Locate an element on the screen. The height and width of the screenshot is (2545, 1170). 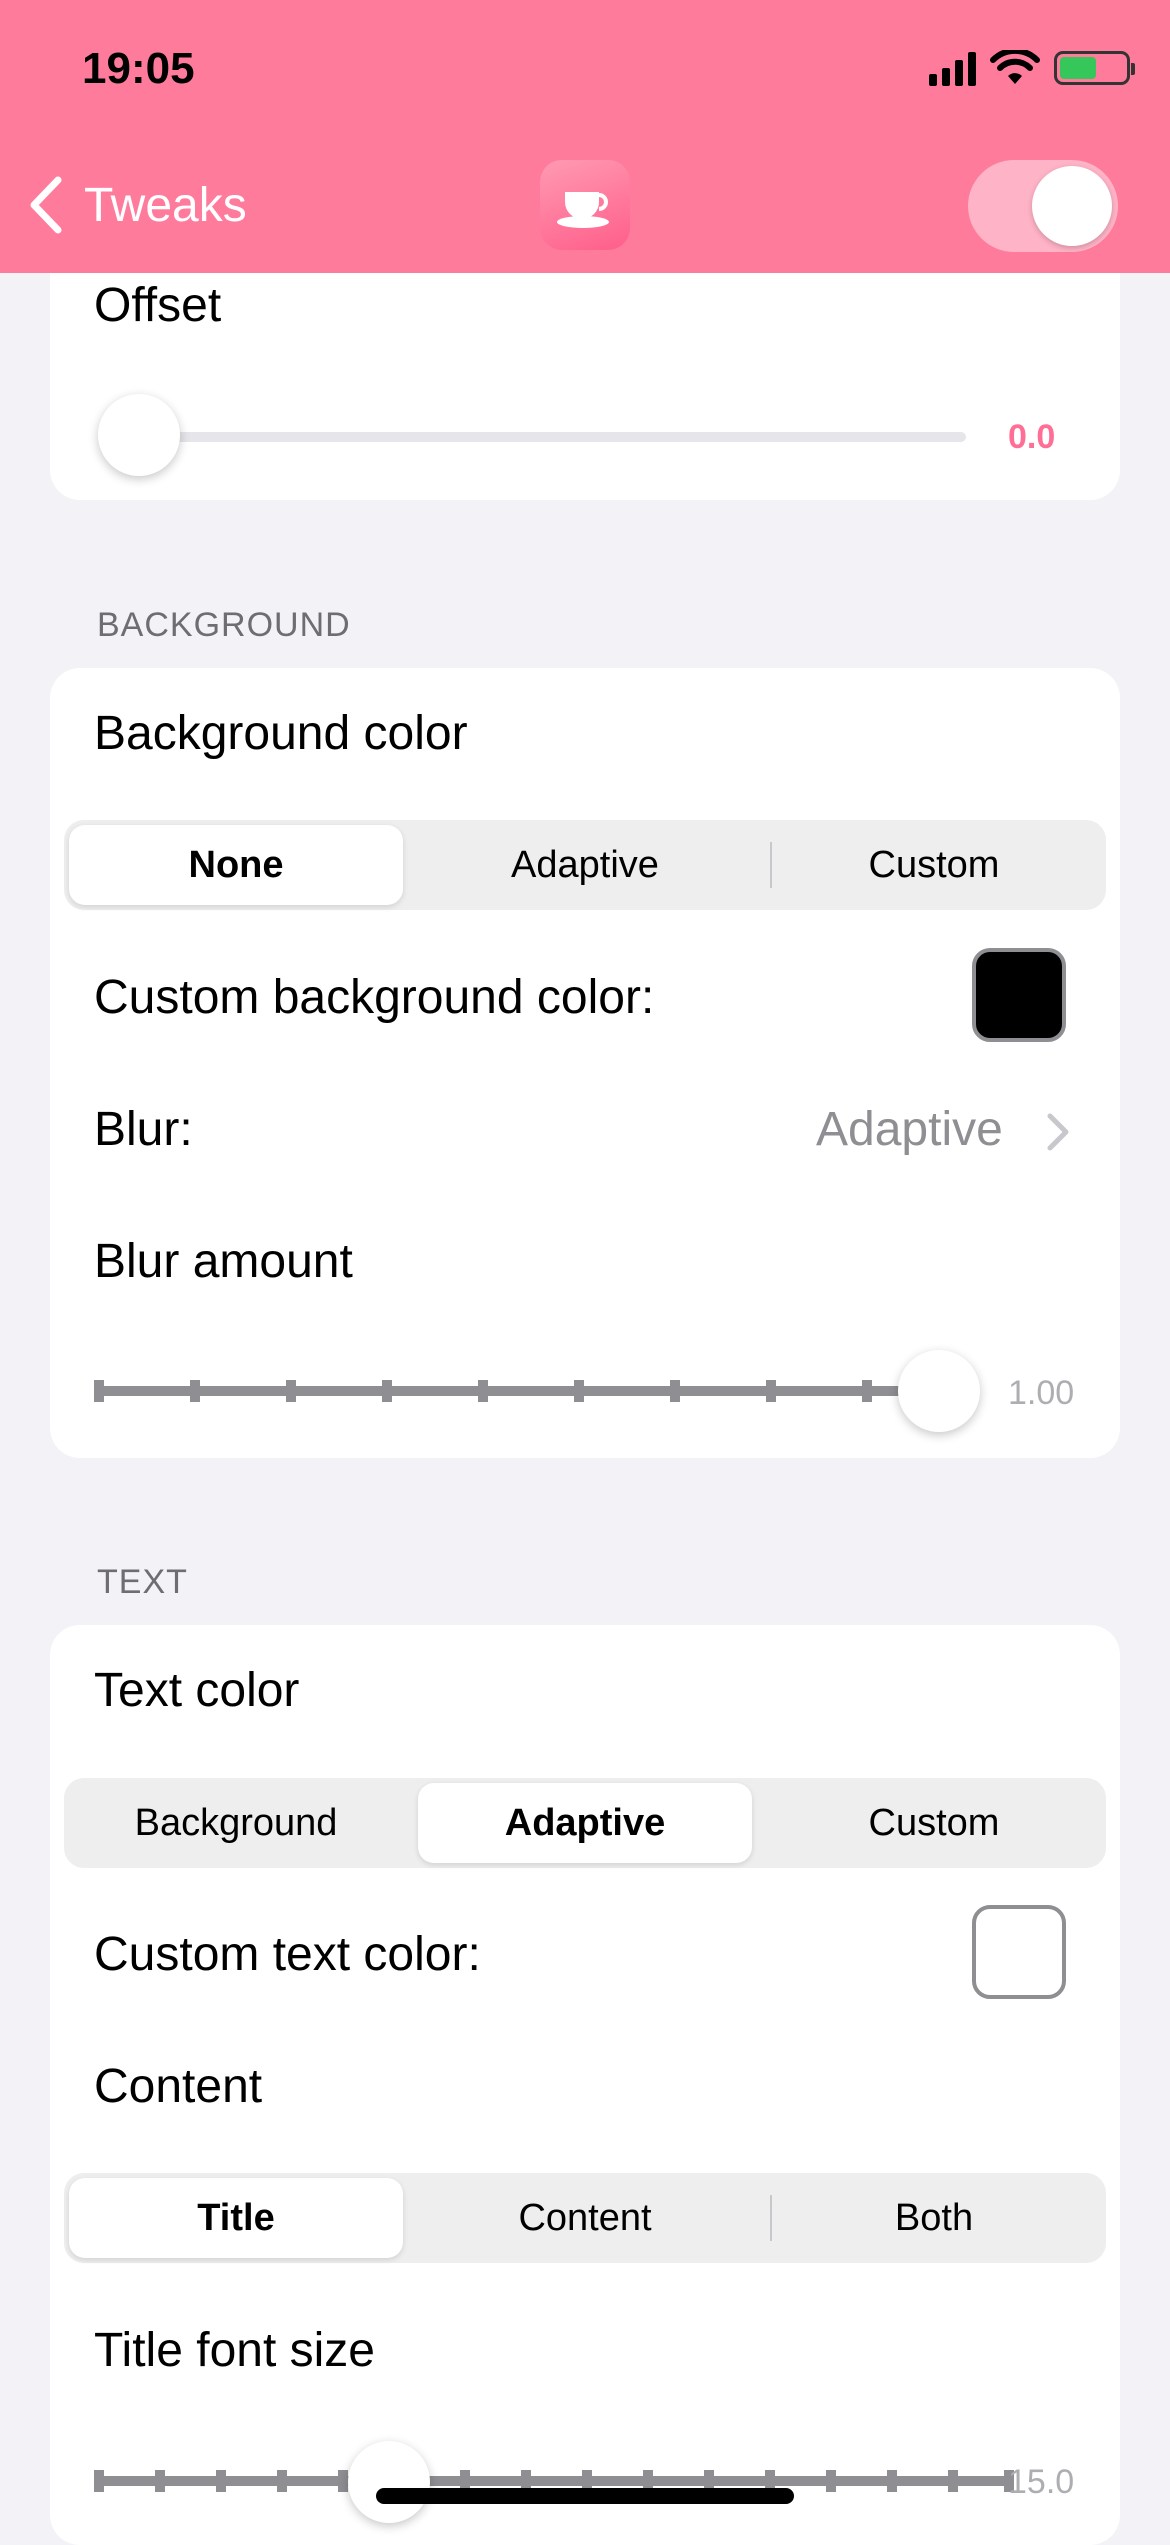
tweak-app-icon is located at coordinates (585, 205).